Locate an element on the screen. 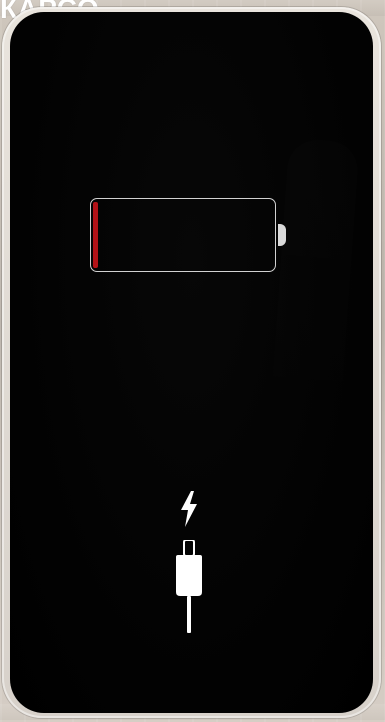  lightning-bolt-icon is located at coordinates (189, 509).